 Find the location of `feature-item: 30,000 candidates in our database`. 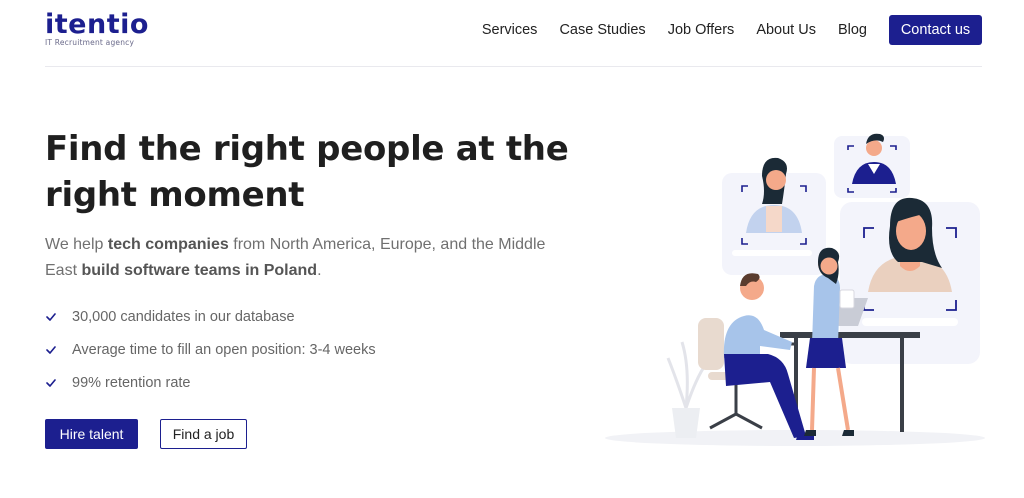

feature-item: 30,000 candidates in our database is located at coordinates (210, 316).